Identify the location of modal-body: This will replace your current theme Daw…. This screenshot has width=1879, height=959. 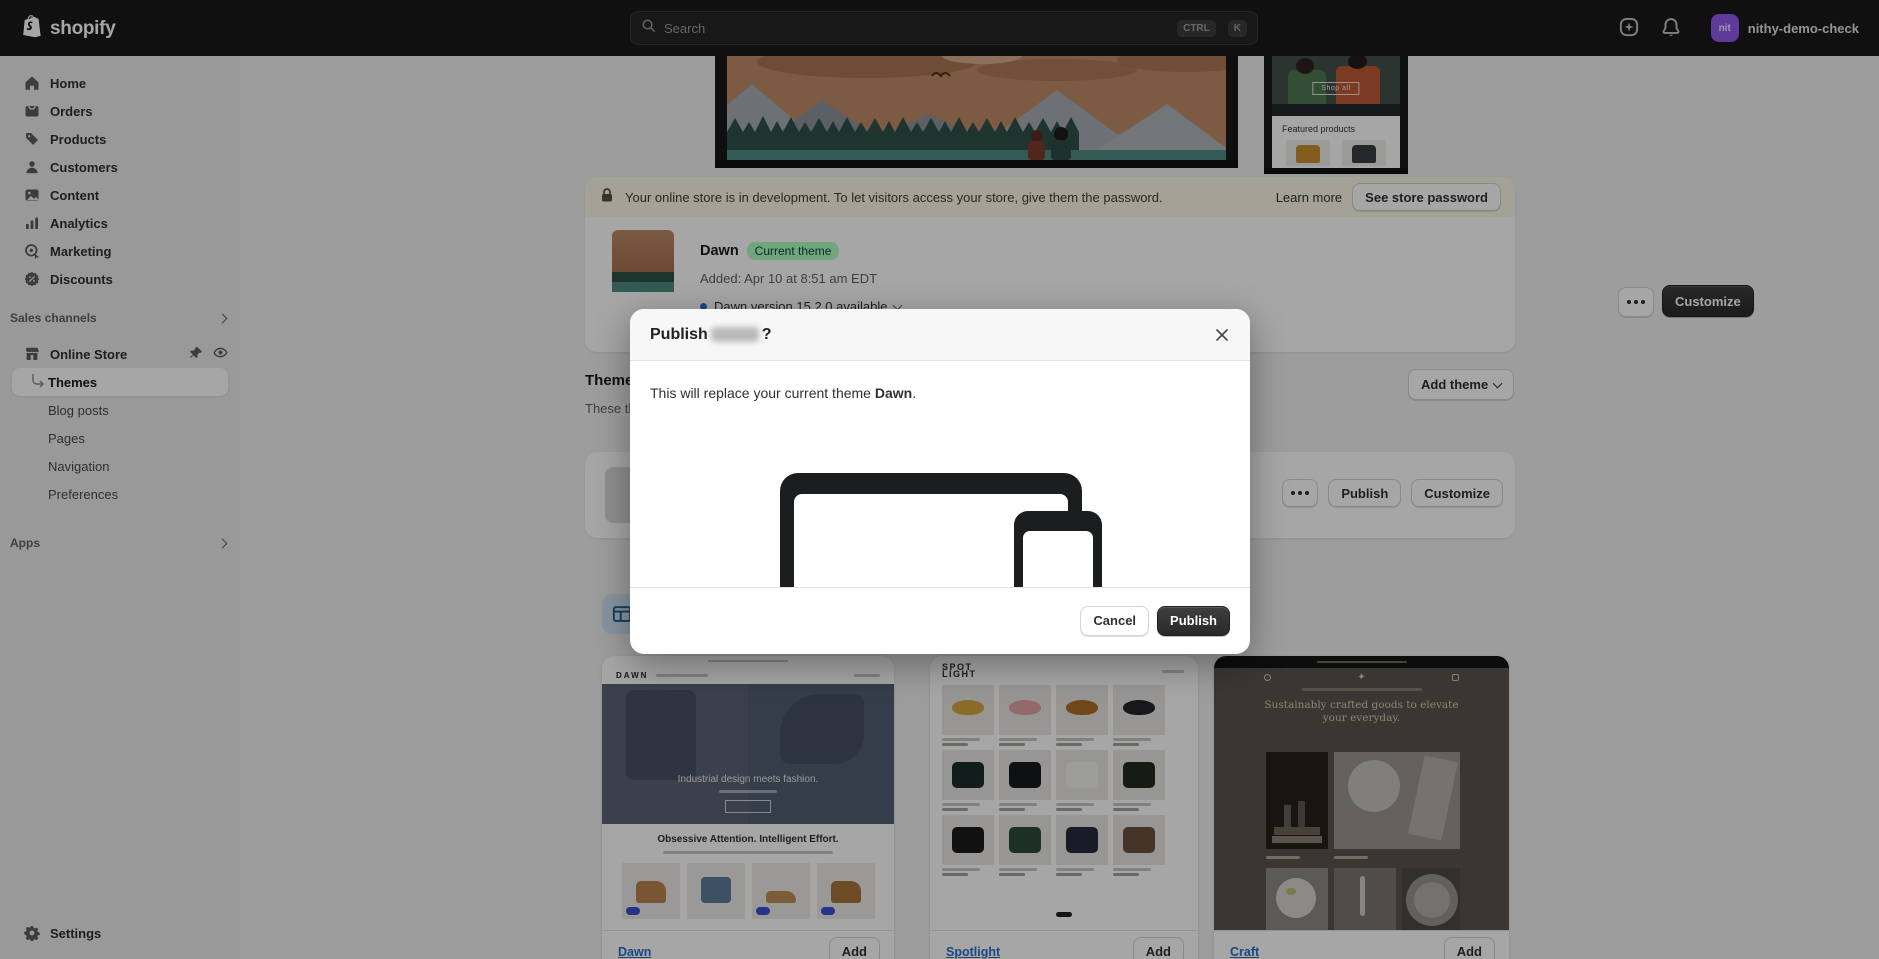
(940, 474).